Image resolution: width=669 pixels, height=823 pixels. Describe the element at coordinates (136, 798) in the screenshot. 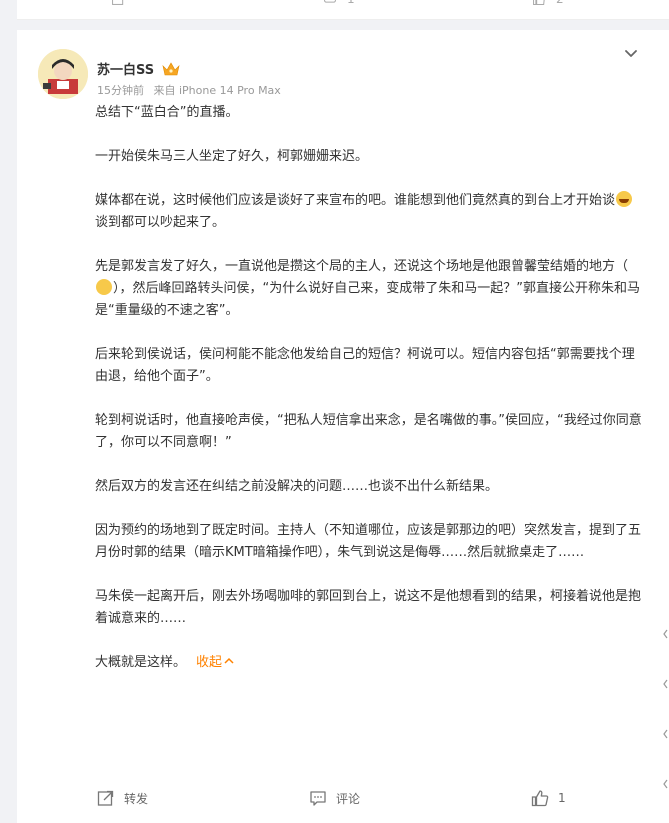

I see `repost-label: 转发` at that location.